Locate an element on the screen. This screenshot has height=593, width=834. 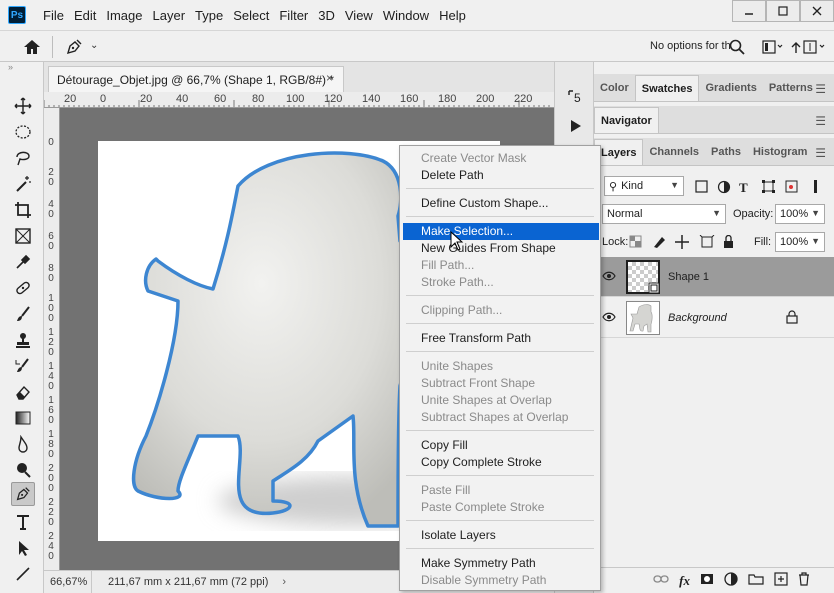
magic-wand-tool-icon is located at coordinates (23, 184).